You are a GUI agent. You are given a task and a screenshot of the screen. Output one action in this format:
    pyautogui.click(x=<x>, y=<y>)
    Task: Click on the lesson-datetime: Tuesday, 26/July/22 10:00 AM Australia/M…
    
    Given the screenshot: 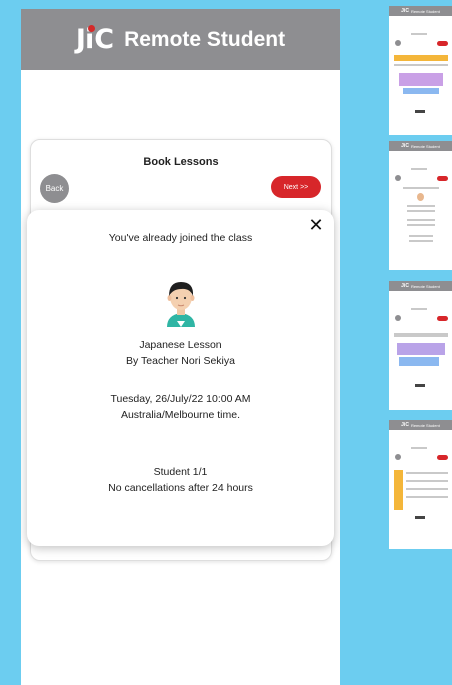 What is the action you would take?
    pyautogui.click(x=180, y=407)
    